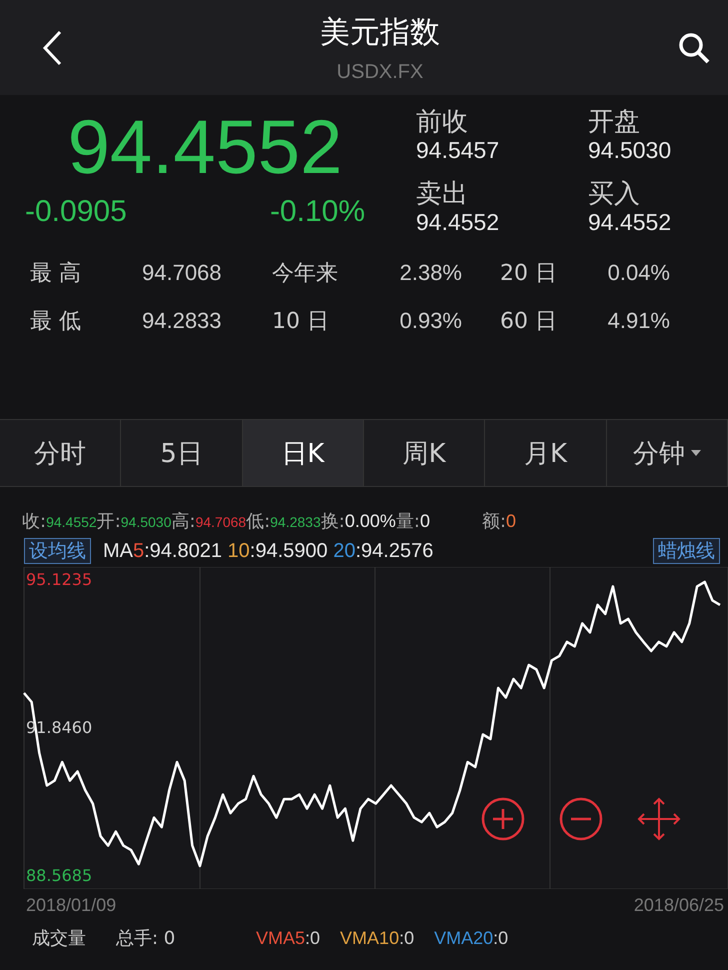  What do you see at coordinates (208, 521) in the screenshot?
I see `ohlc-item: 高:94.7068` at bounding box center [208, 521].